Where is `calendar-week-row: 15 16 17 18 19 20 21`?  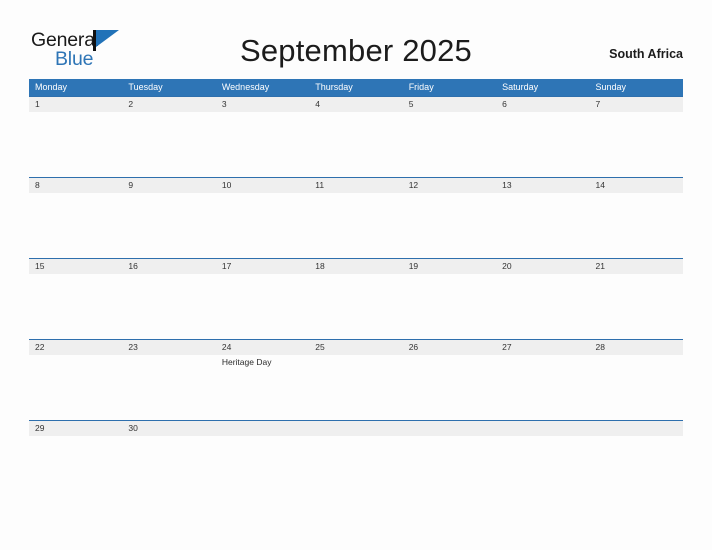 calendar-week-row: 15 16 17 18 19 20 21 is located at coordinates (356, 298).